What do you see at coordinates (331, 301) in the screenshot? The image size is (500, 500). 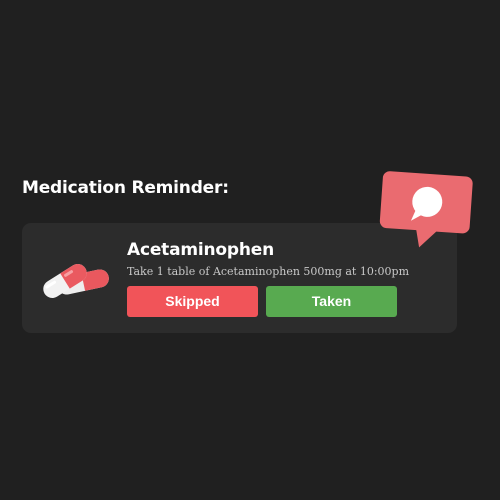 I see `taken-button: Taken` at bounding box center [331, 301].